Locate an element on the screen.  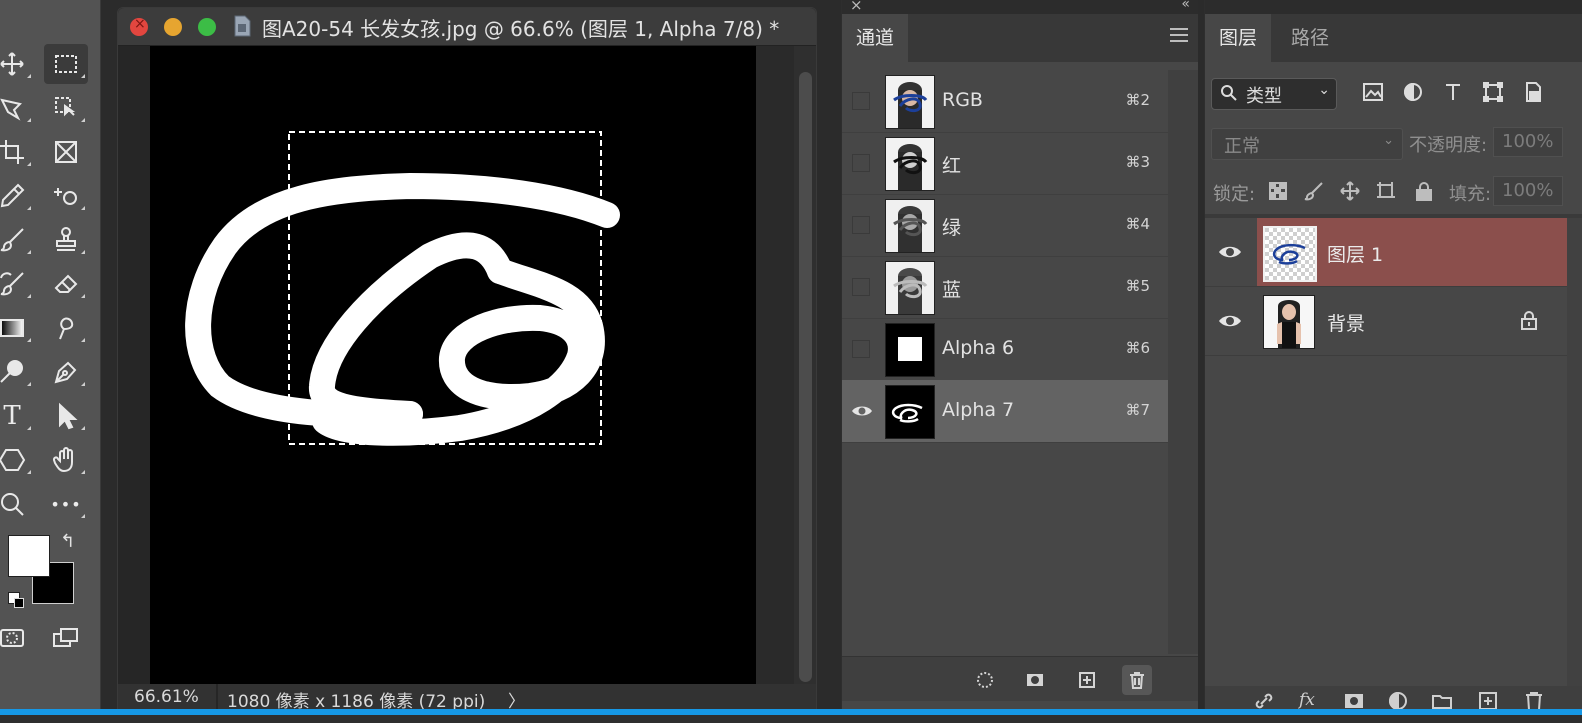
stamp-icon is located at coordinates (66, 239).